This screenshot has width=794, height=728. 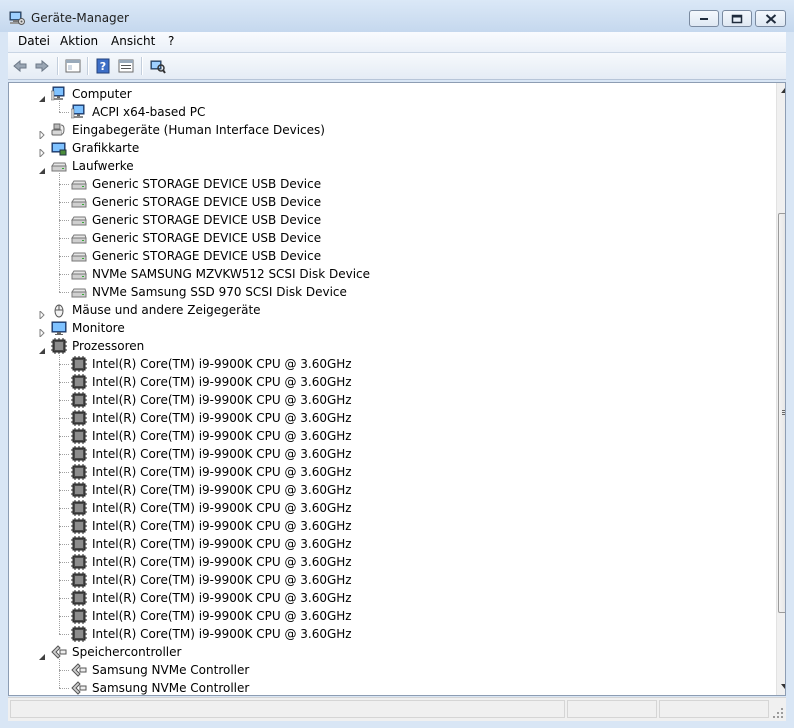 I want to click on device-manager-icon, so click(x=17, y=18).